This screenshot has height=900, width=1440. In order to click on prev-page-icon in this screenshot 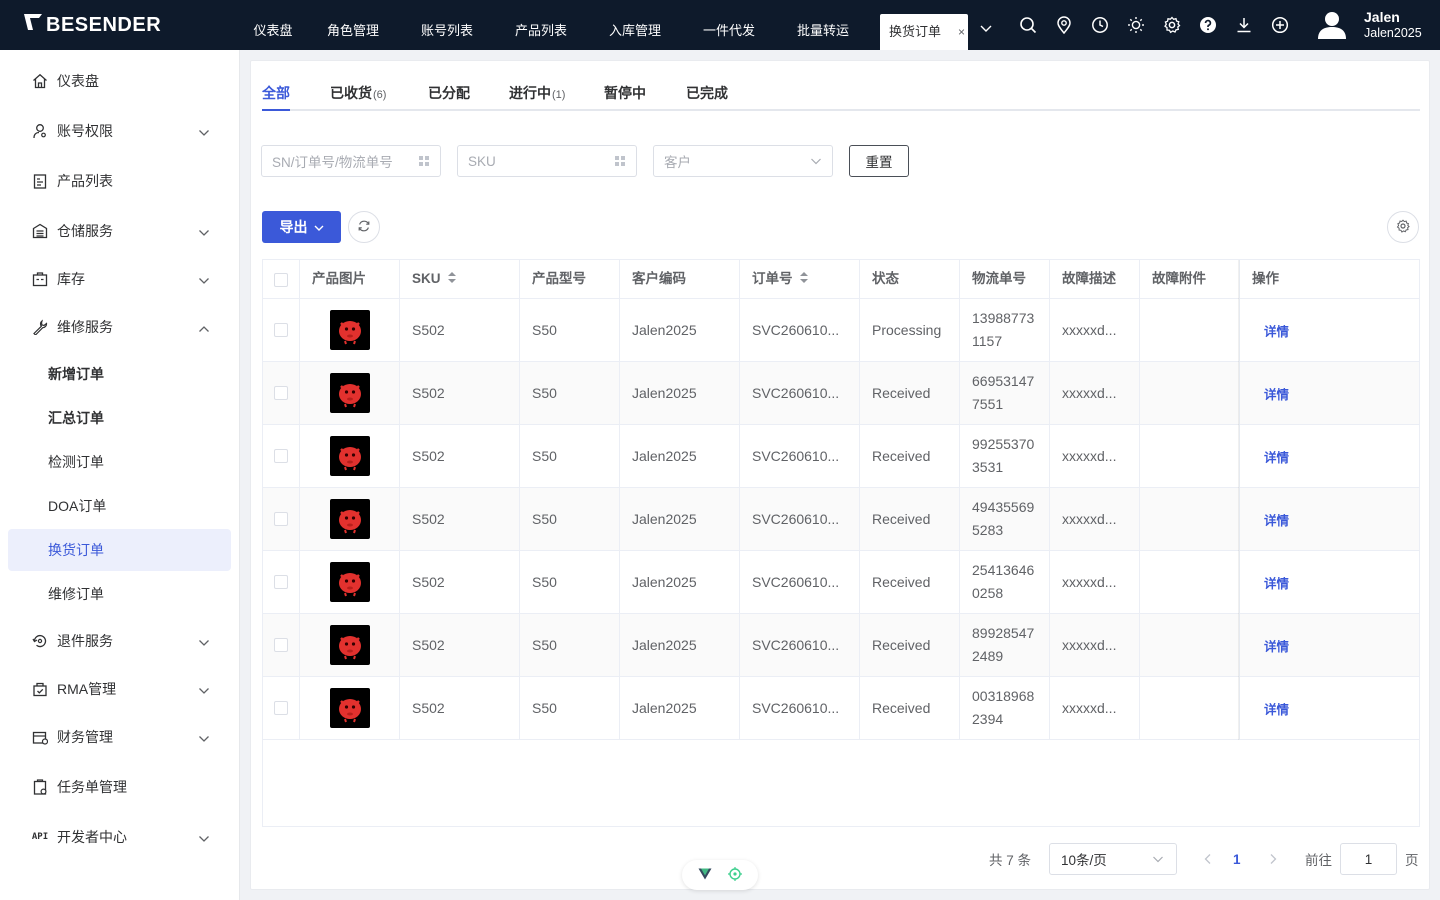, I will do `click(1208, 859)`.